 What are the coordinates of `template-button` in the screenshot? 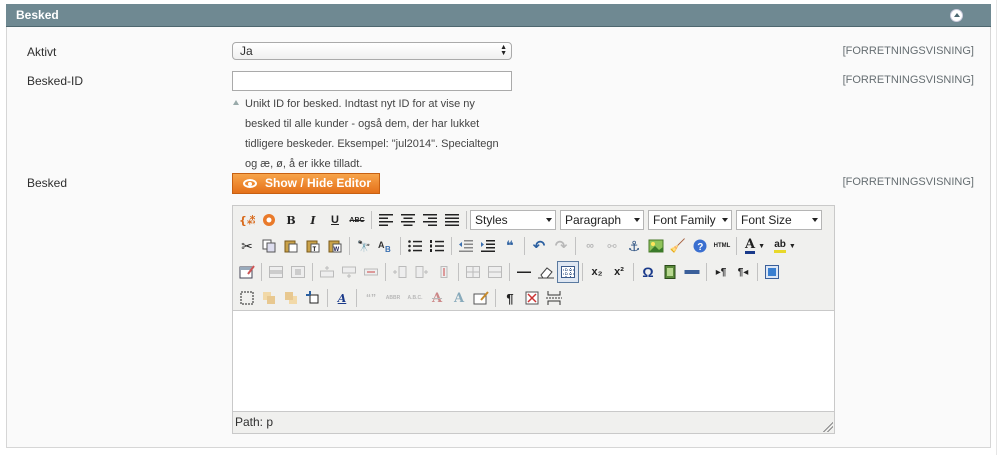 It's located at (532, 298).